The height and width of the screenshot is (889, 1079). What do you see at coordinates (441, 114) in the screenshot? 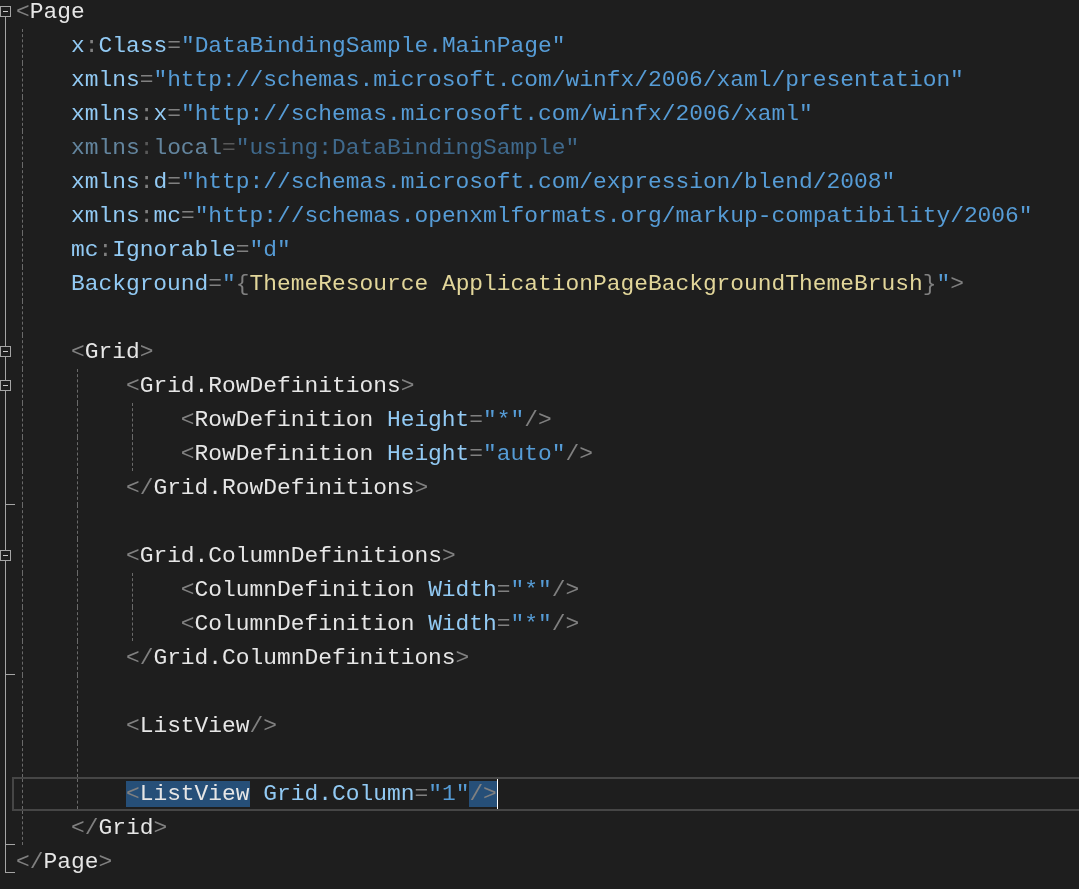
I see `code-line: xmlns:x="http://schemas.microsoft.com/winfx/2006/xaml"` at bounding box center [441, 114].